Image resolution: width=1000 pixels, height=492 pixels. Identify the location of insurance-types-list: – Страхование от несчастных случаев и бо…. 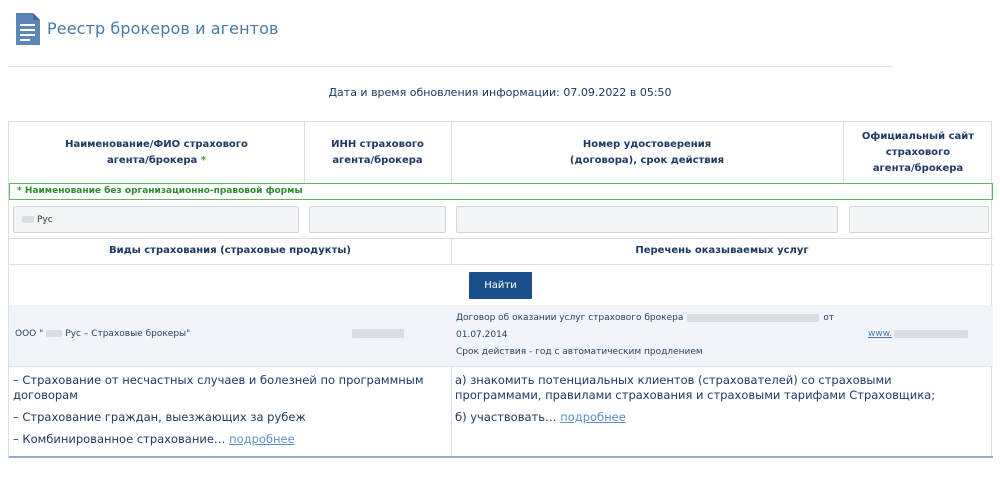
(223, 410).